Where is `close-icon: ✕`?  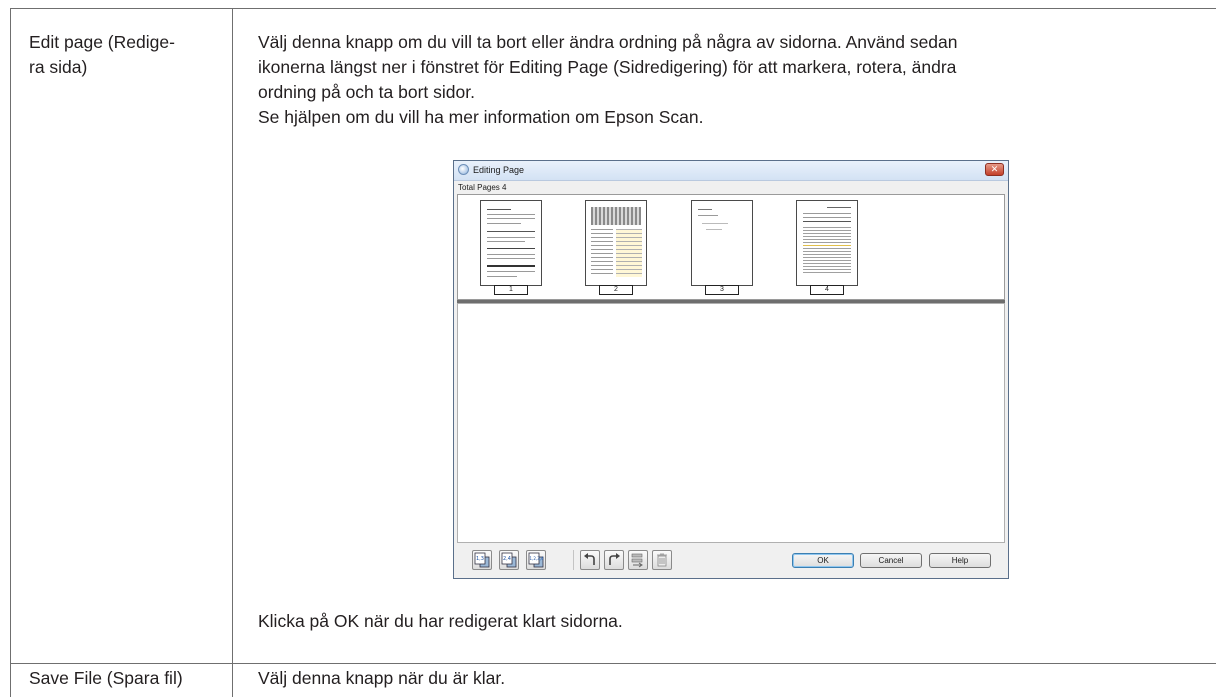 close-icon: ✕ is located at coordinates (994, 169).